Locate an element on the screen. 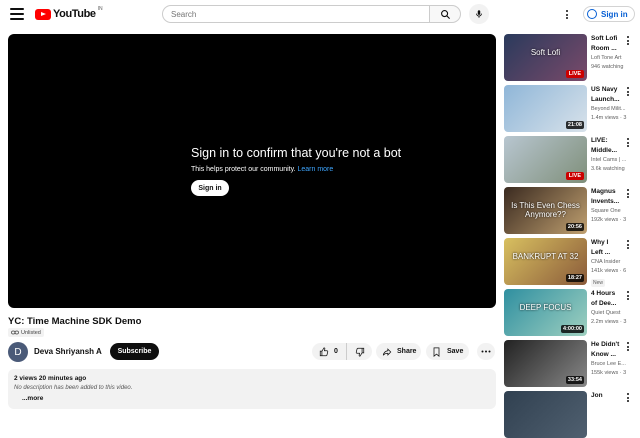  top-bar: YouTube IN Sign in is located at coordinates (320, 14).